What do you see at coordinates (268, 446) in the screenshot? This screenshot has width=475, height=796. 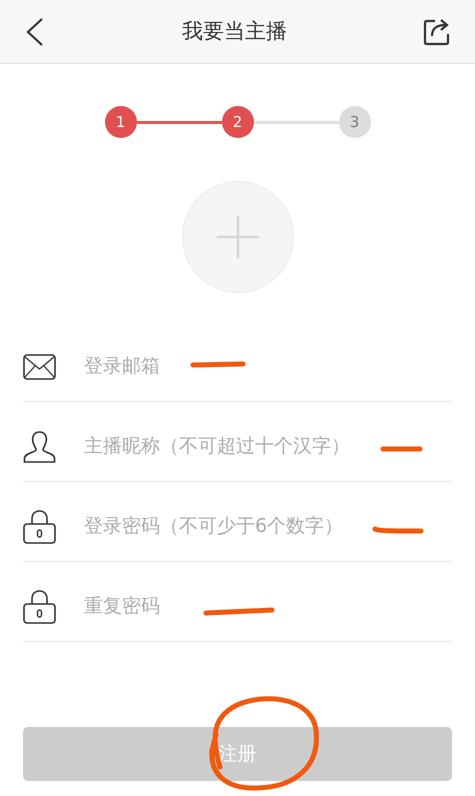 I see `input-field: 主播昵称（不可超过十个汉字）` at bounding box center [268, 446].